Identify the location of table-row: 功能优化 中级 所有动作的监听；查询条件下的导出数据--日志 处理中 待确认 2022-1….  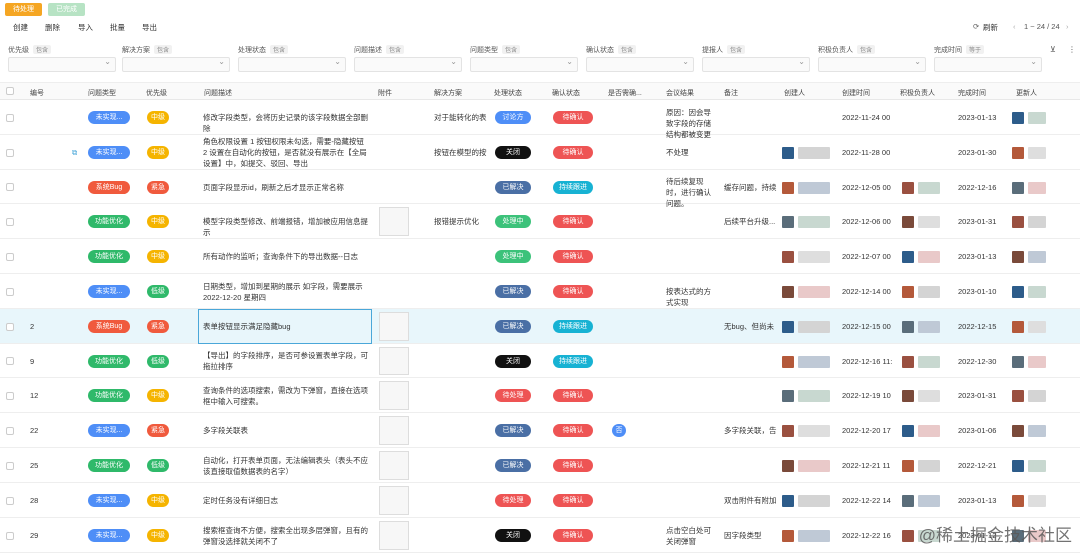
(540, 256).